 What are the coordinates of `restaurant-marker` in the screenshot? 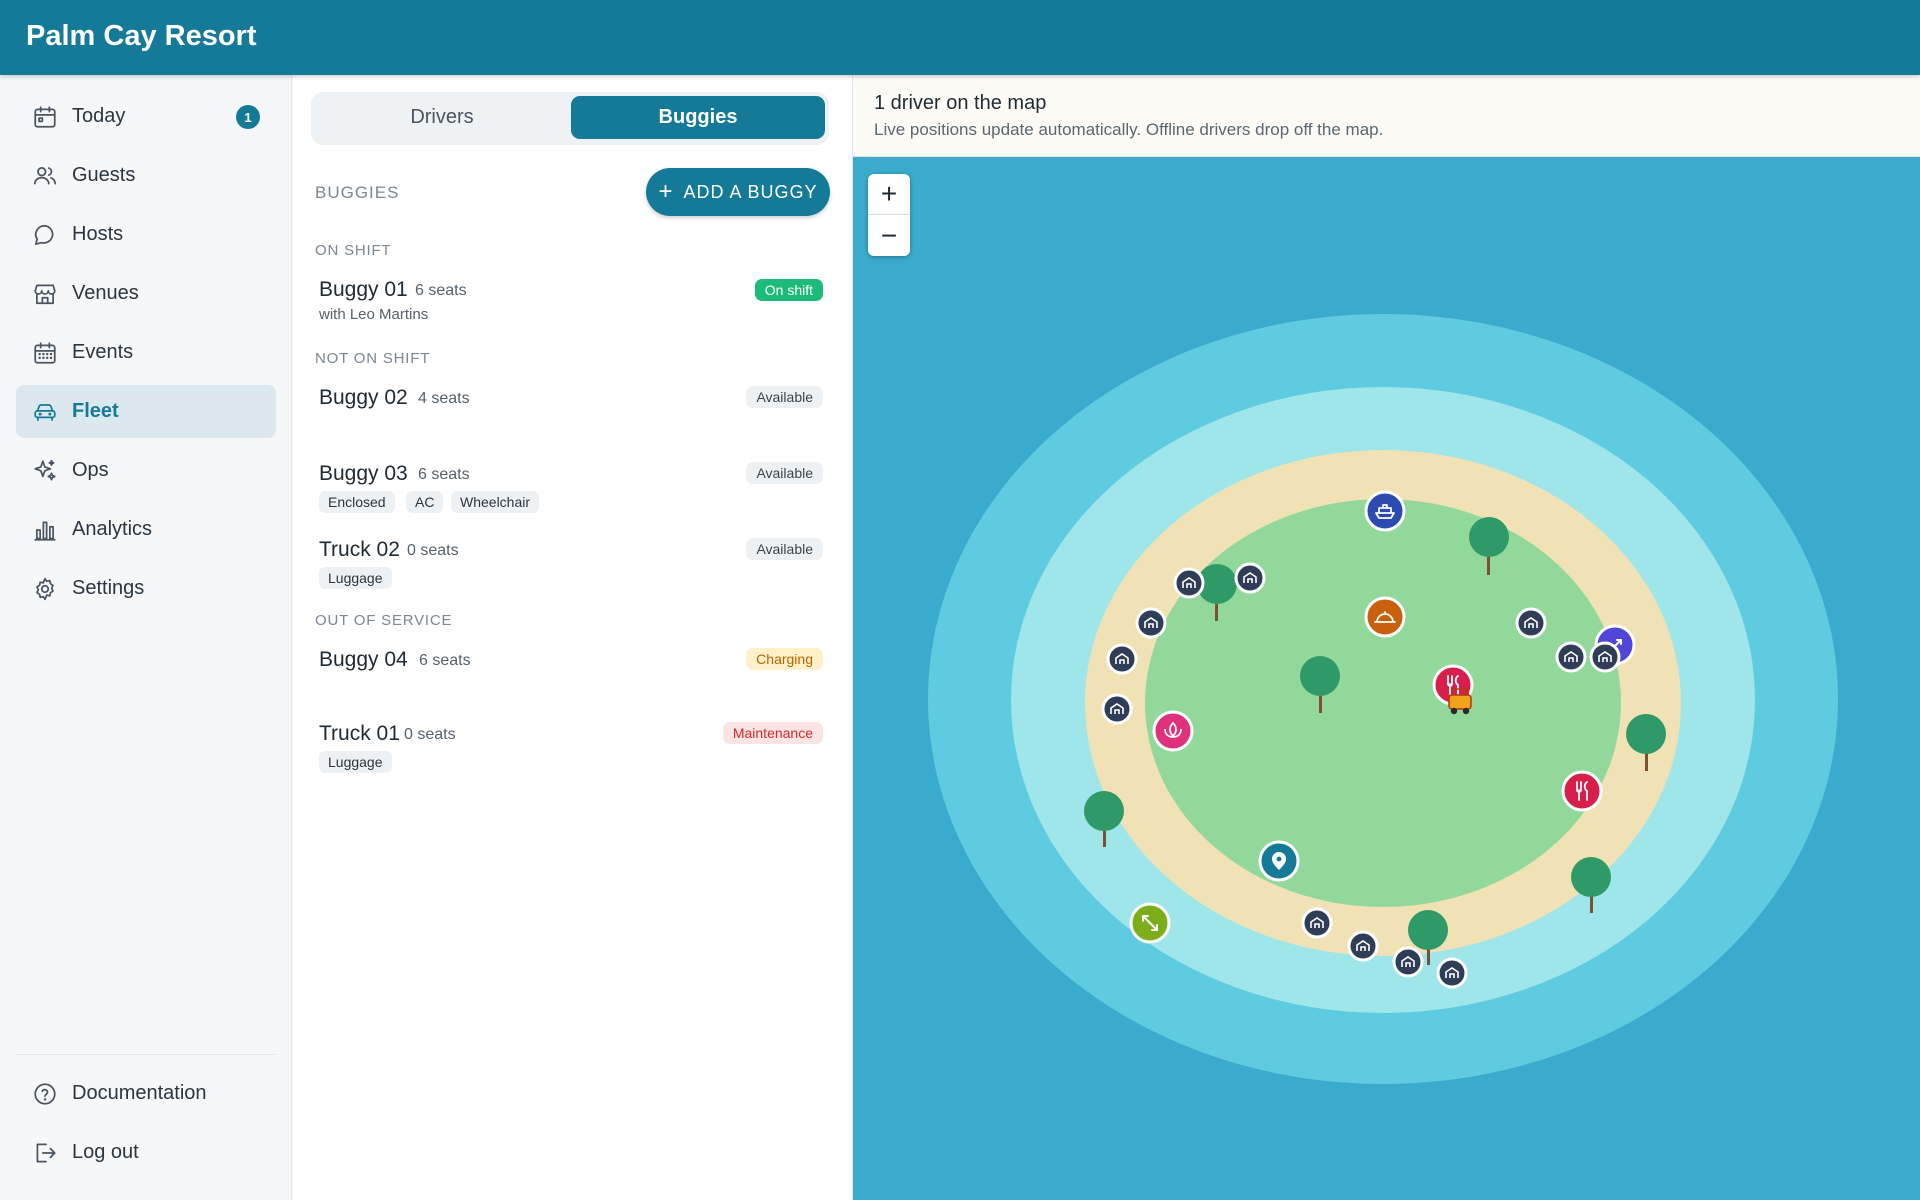 It's located at (1582, 791).